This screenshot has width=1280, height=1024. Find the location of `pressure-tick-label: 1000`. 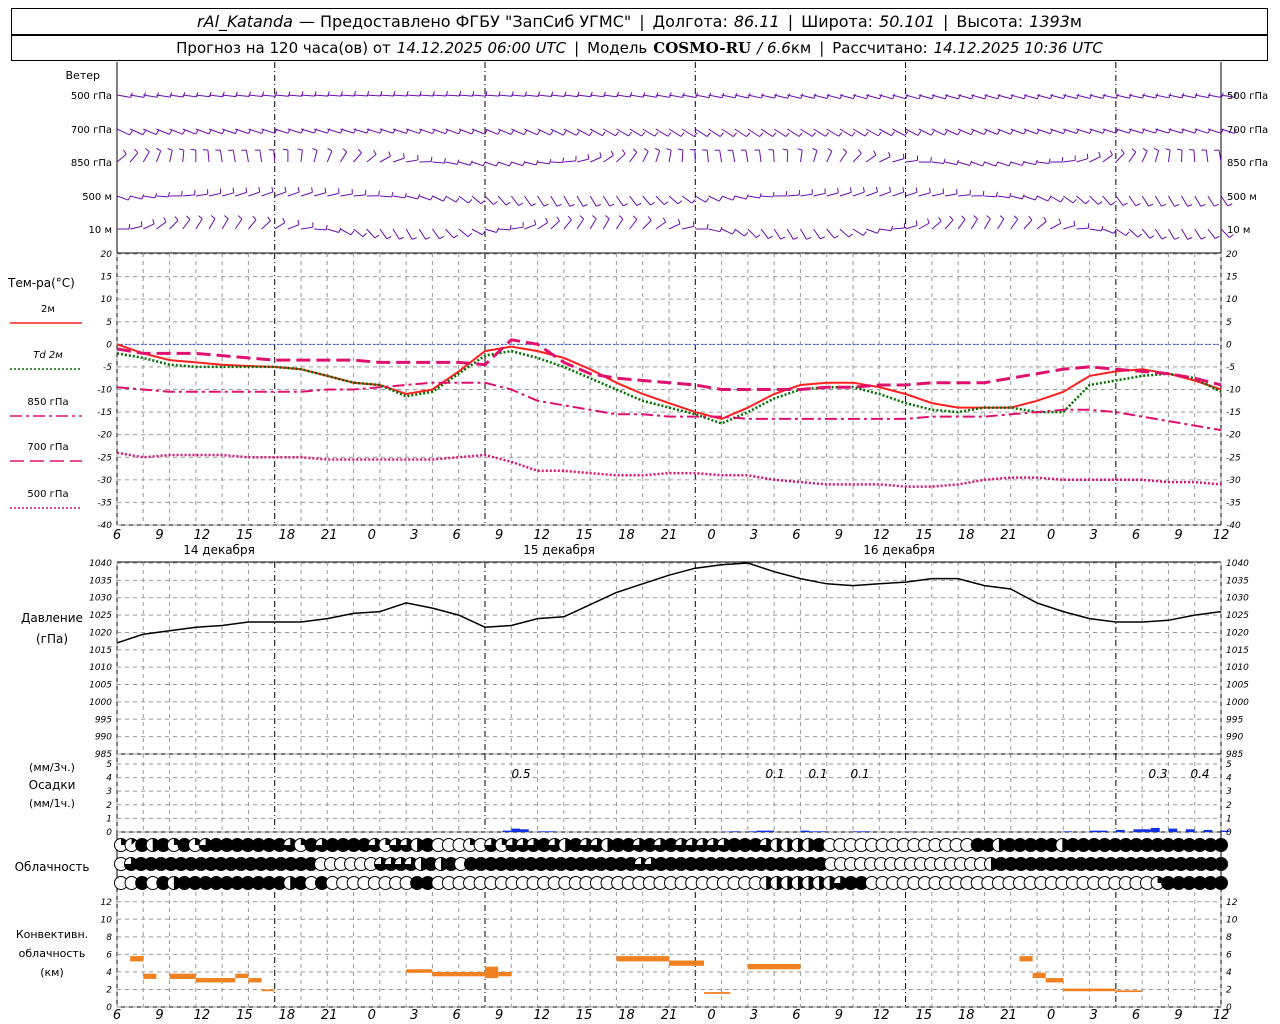

pressure-tick-label: 1000 is located at coordinates (1237, 703).